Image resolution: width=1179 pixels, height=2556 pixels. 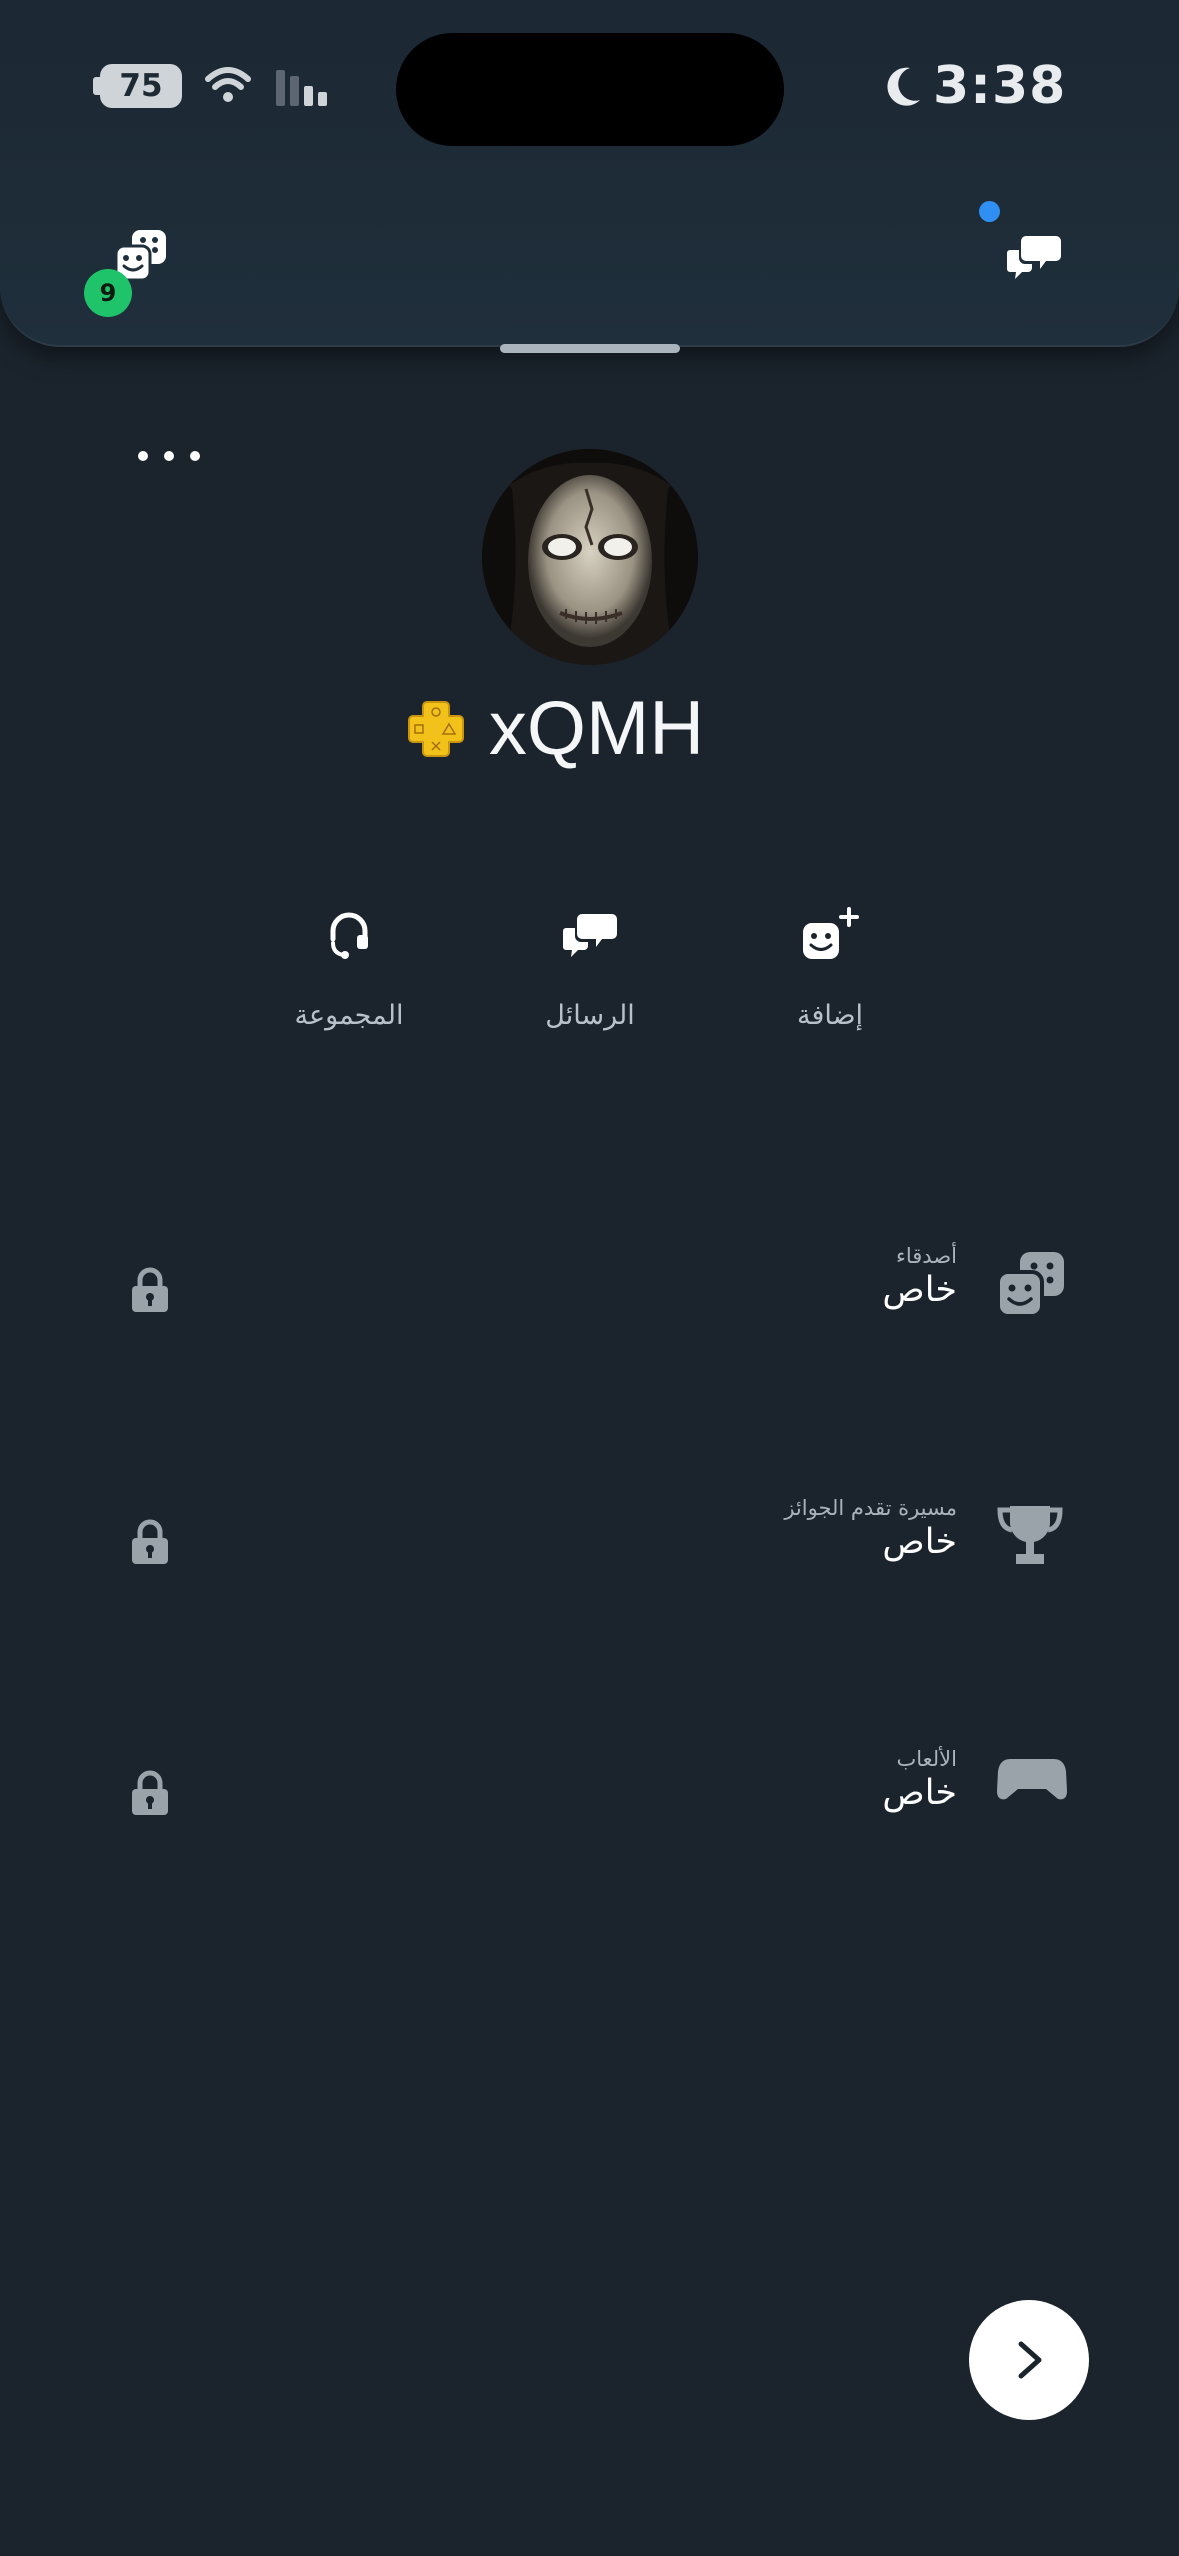 What do you see at coordinates (1000, 86) in the screenshot?
I see `status-time: 3:38` at bounding box center [1000, 86].